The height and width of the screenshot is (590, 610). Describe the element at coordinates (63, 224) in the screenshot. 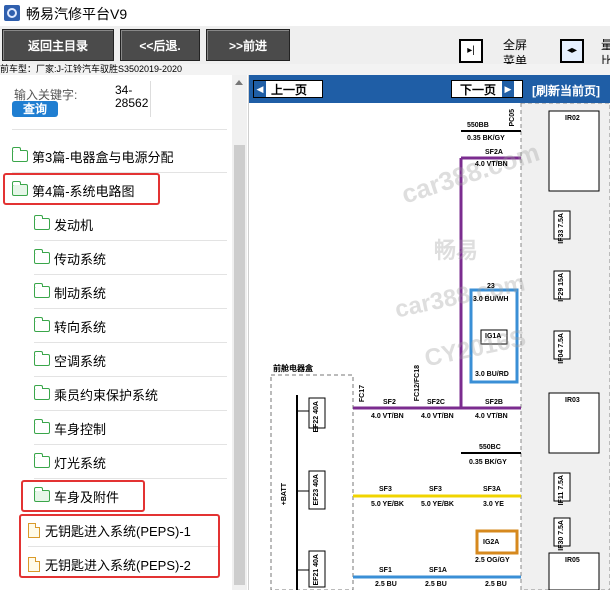

I see `tree-item-engine: 发动机` at that location.